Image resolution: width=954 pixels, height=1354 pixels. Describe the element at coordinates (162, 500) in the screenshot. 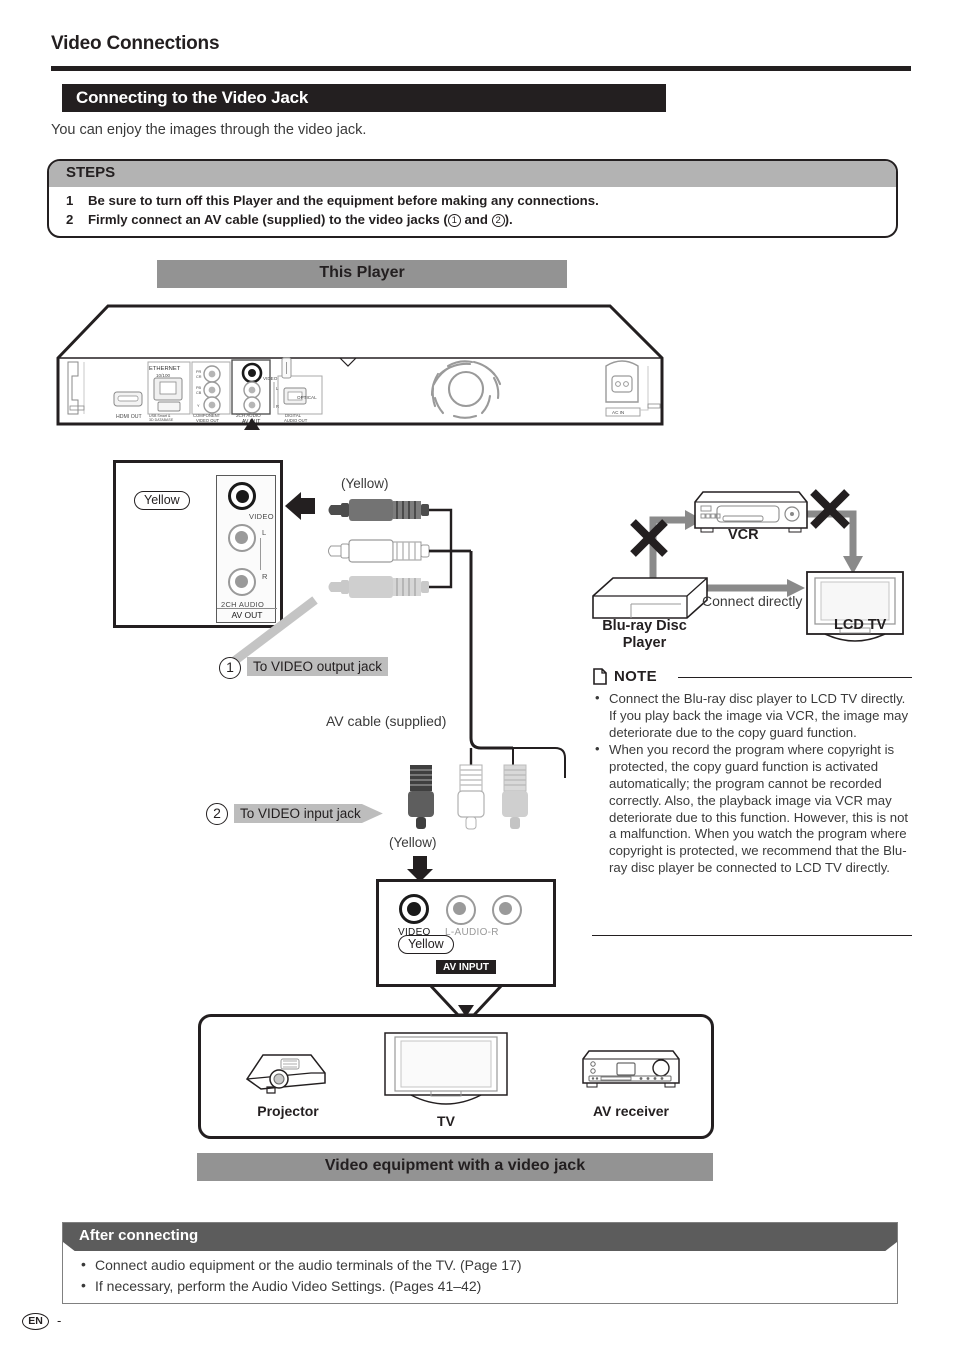

I see `yellow-pill-av-out: Yellow` at that location.